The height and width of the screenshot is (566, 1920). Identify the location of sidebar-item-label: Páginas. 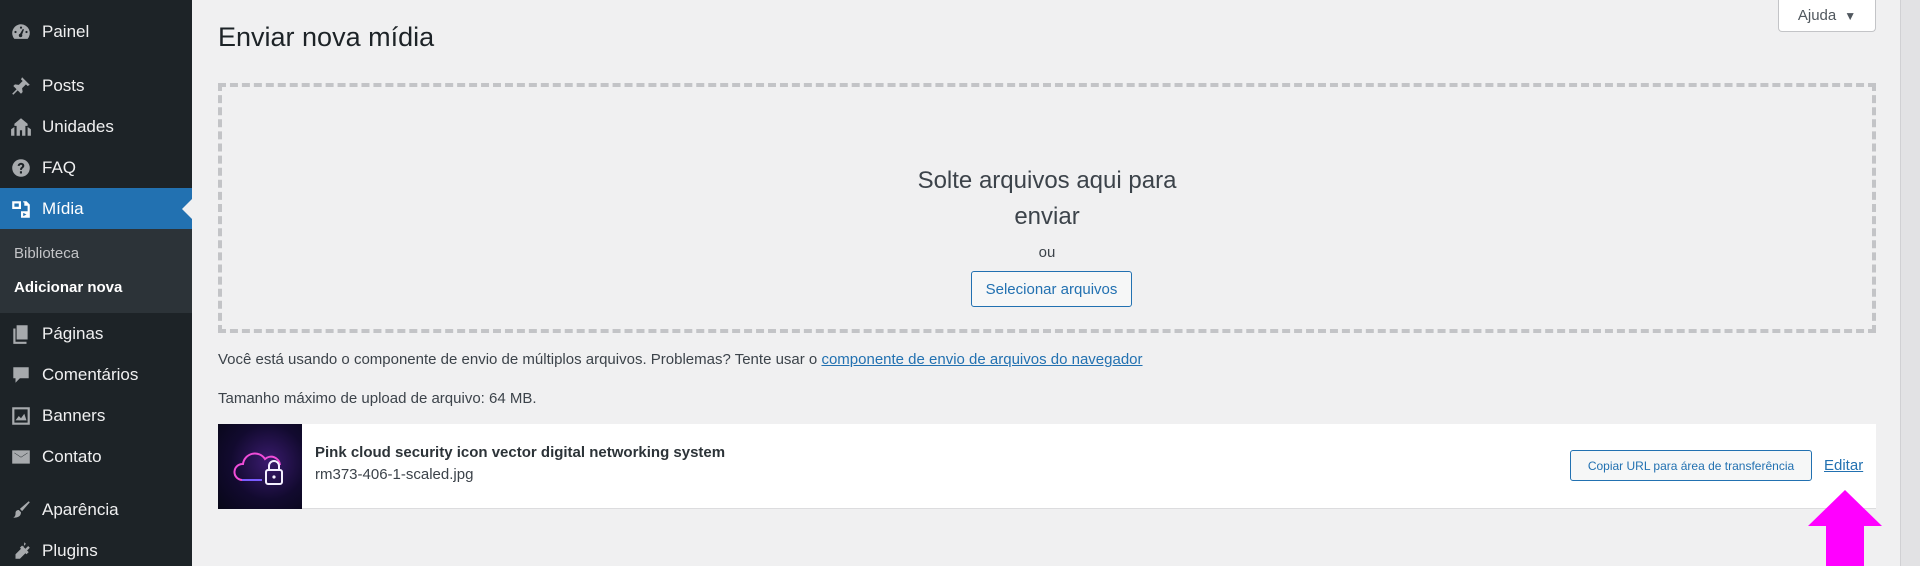
(73, 333).